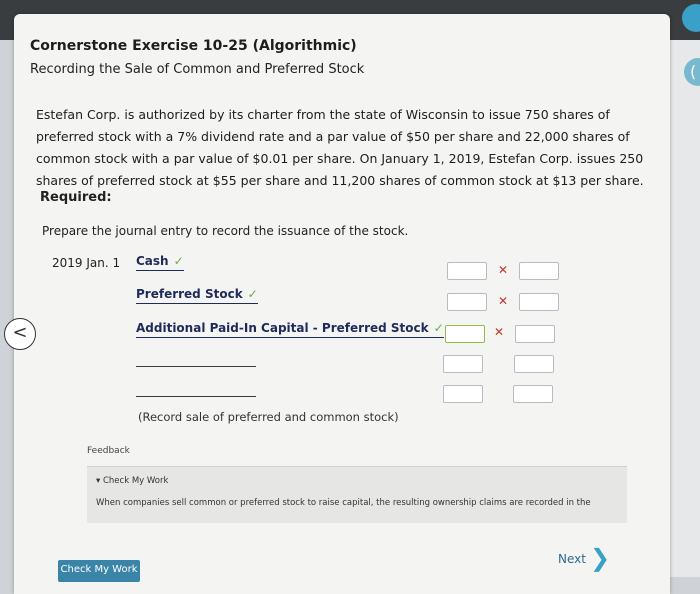 Image resolution: width=700 pixels, height=594 pixels. I want to click on account-select-preferred-stock: Preferred Stock ✓, so click(197, 295).